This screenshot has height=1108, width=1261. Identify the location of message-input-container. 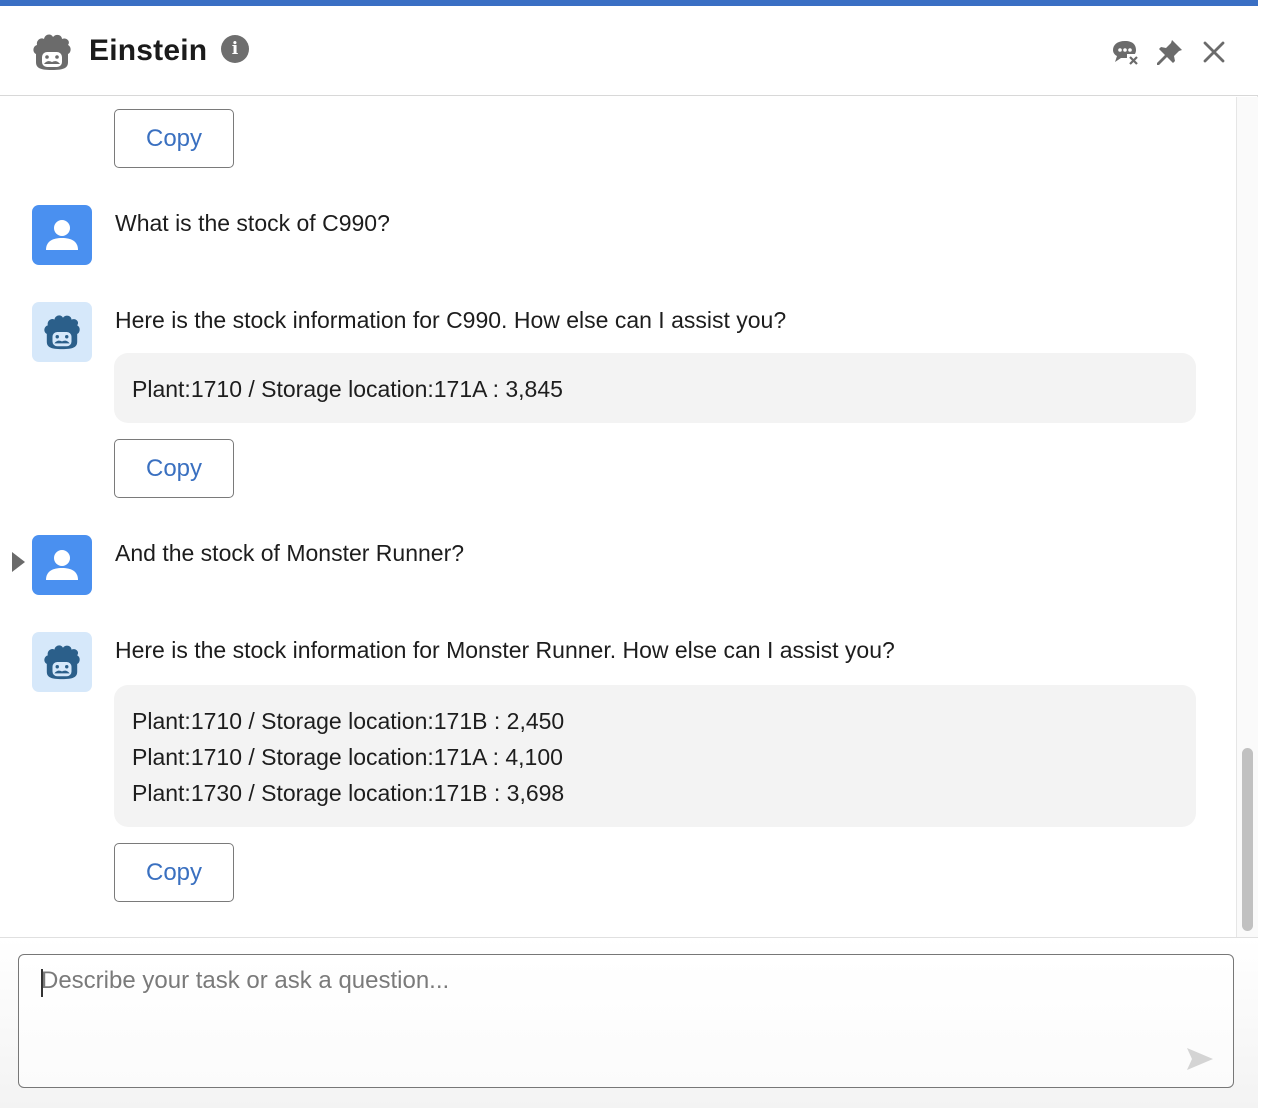
(626, 1021).